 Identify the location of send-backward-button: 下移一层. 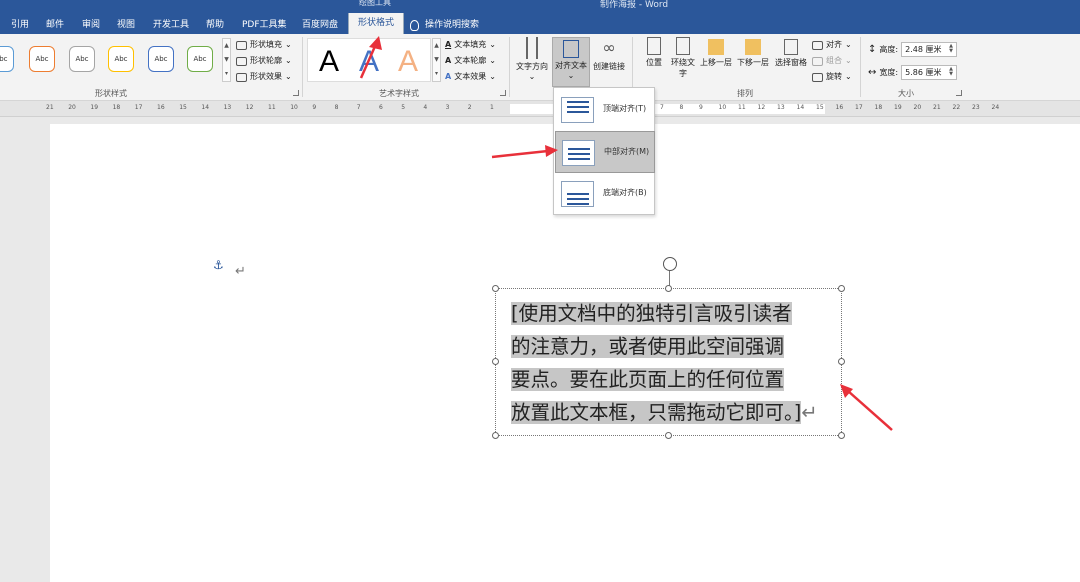
(753, 62).